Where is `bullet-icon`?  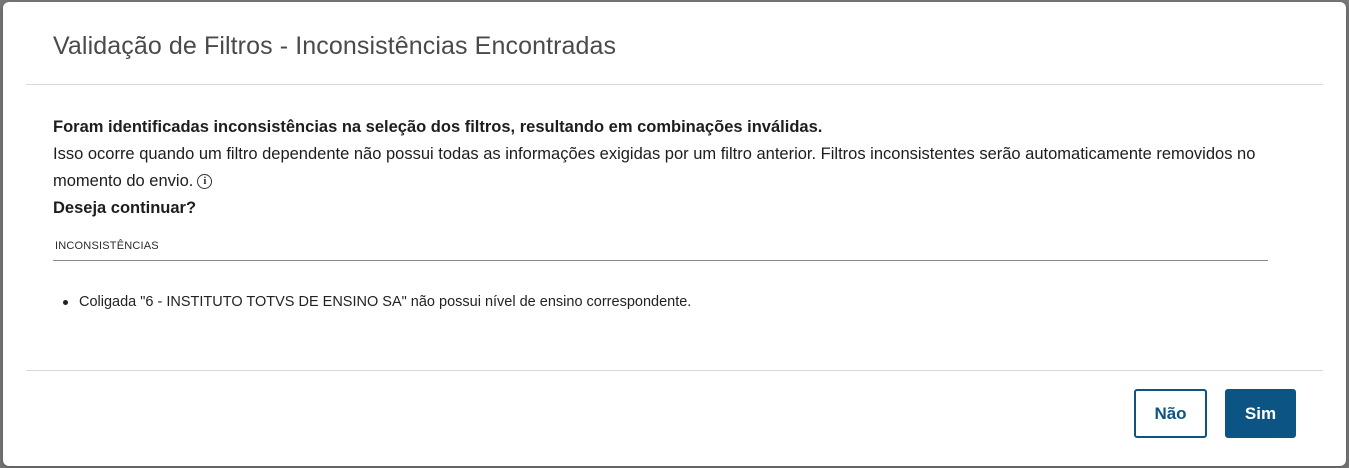
bullet-icon is located at coordinates (65, 302).